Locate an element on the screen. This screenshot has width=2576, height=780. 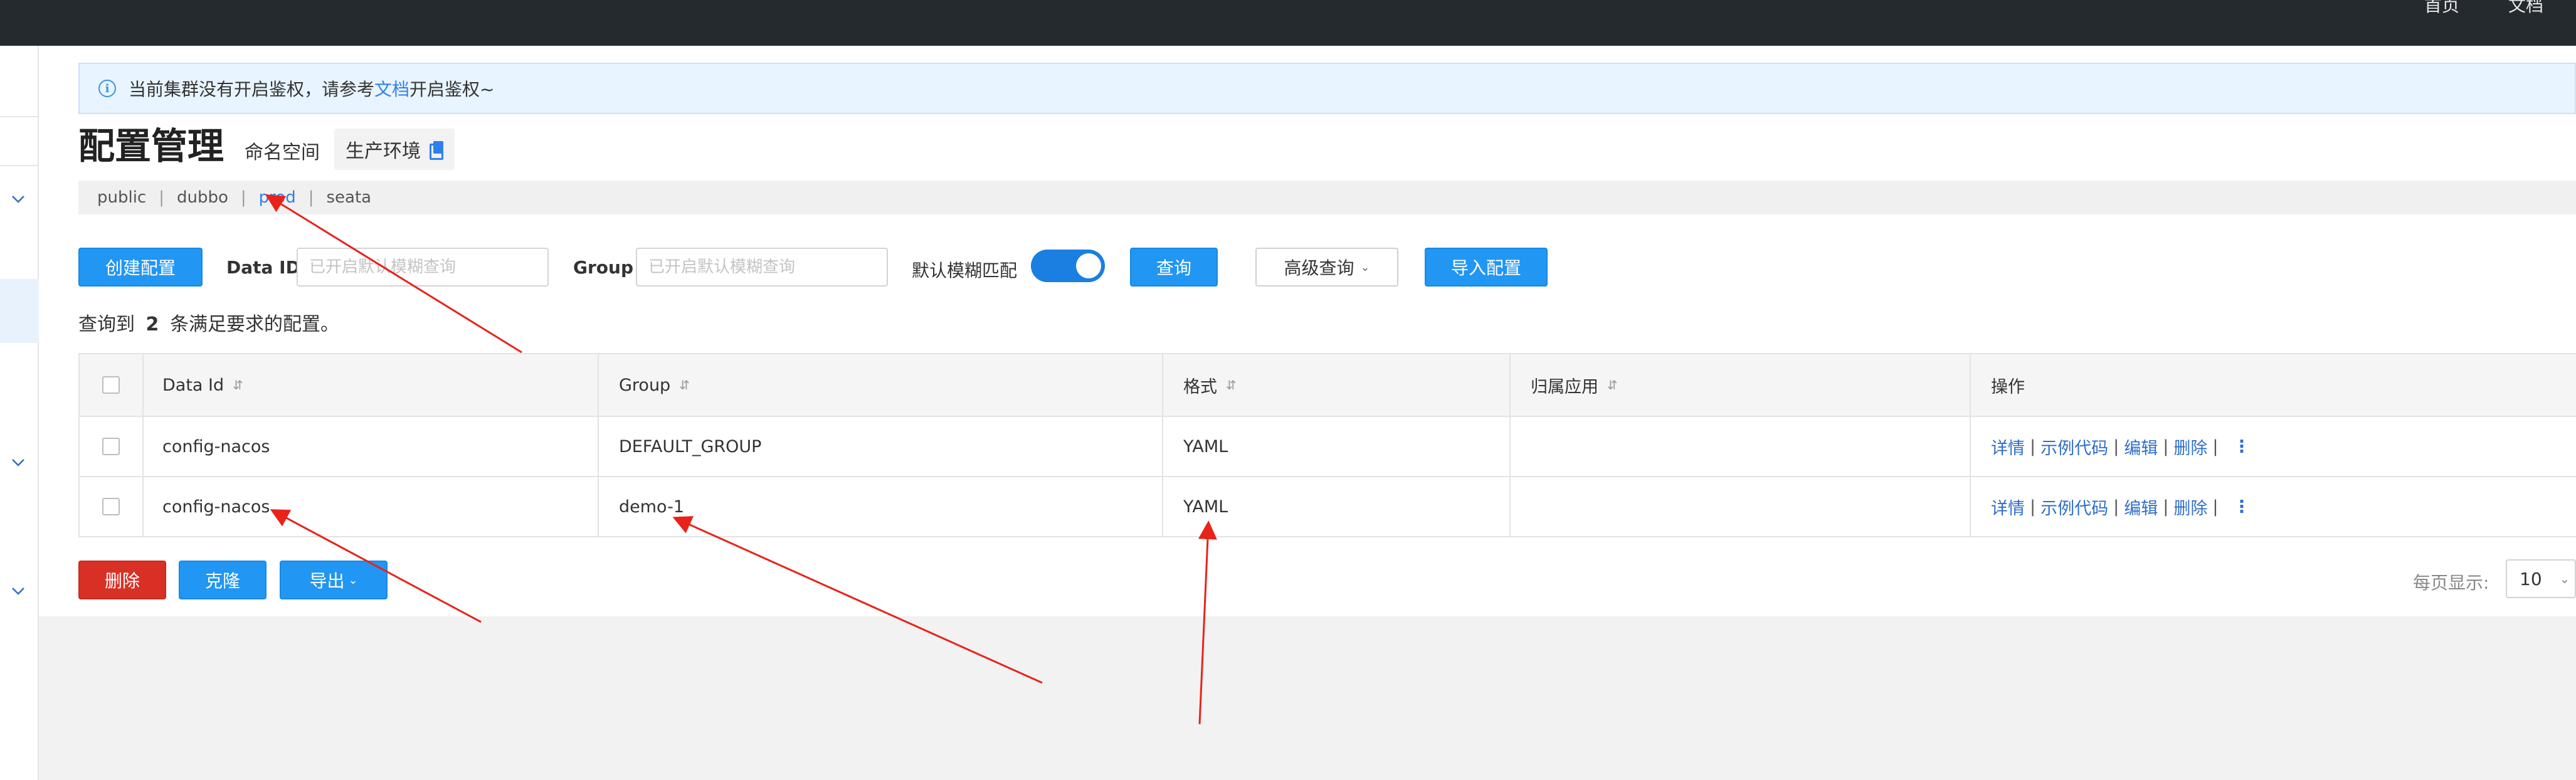
cell-group: DEFAULT_GROUP is located at coordinates (881, 447).